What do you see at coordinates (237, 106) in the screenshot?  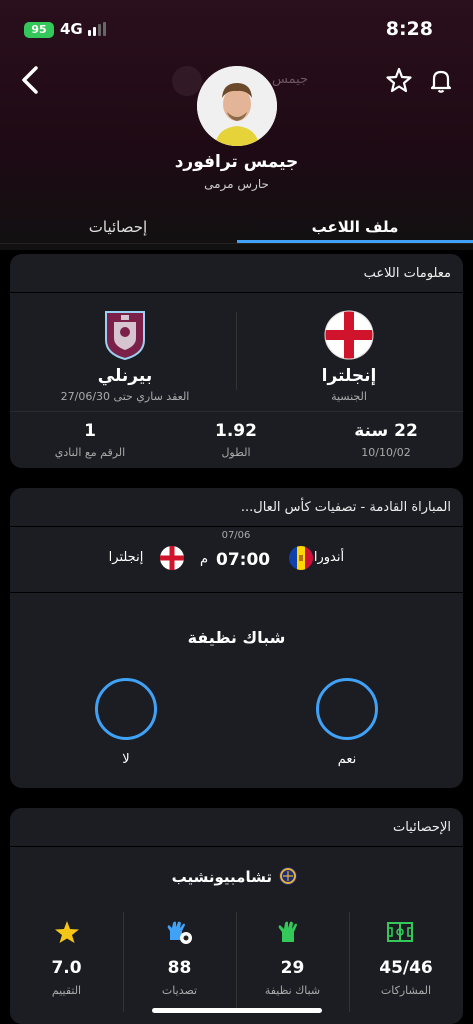 I see `player-avatar` at bounding box center [237, 106].